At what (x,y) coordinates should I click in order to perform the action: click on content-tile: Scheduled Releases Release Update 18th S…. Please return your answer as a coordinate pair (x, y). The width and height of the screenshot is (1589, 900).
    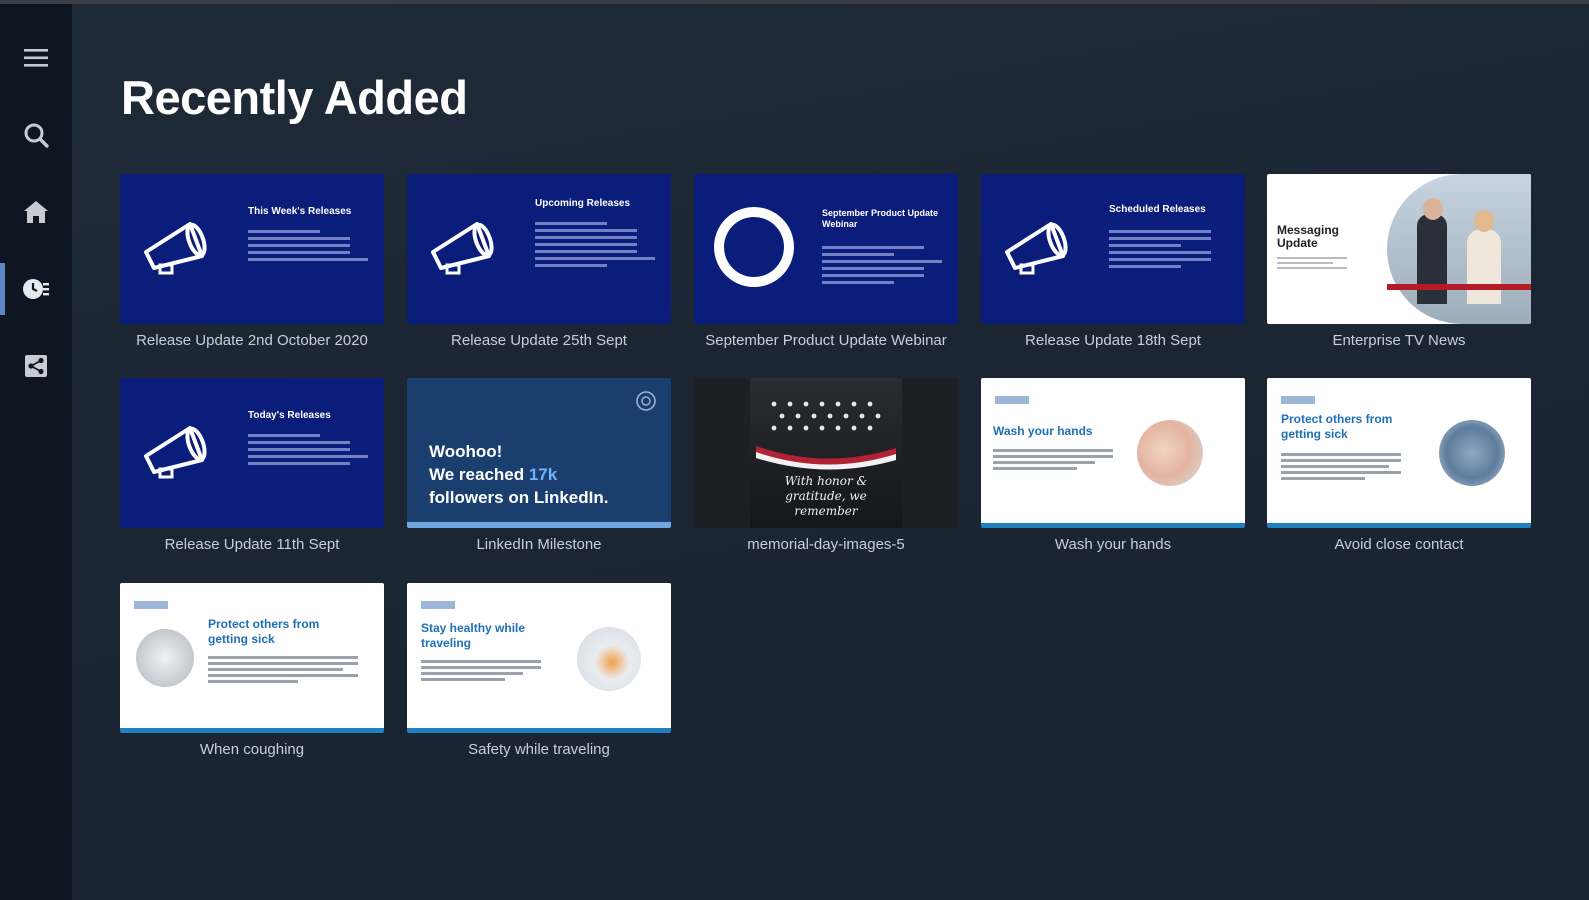
    Looking at the image, I should click on (1113, 261).